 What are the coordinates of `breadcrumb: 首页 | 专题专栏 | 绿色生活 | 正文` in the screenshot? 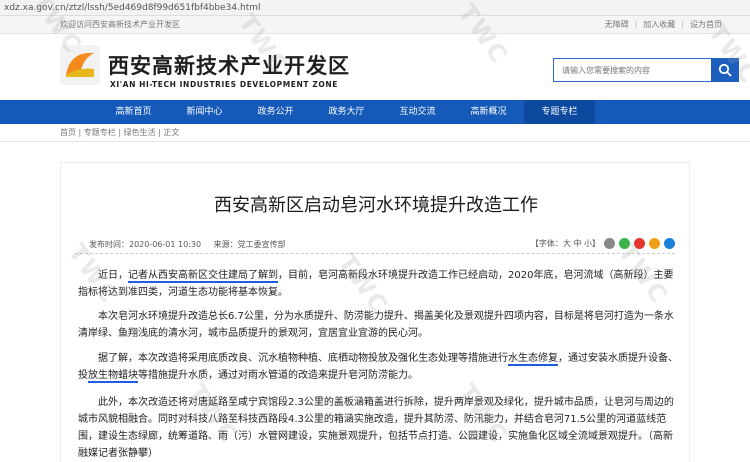 It's located at (375, 133).